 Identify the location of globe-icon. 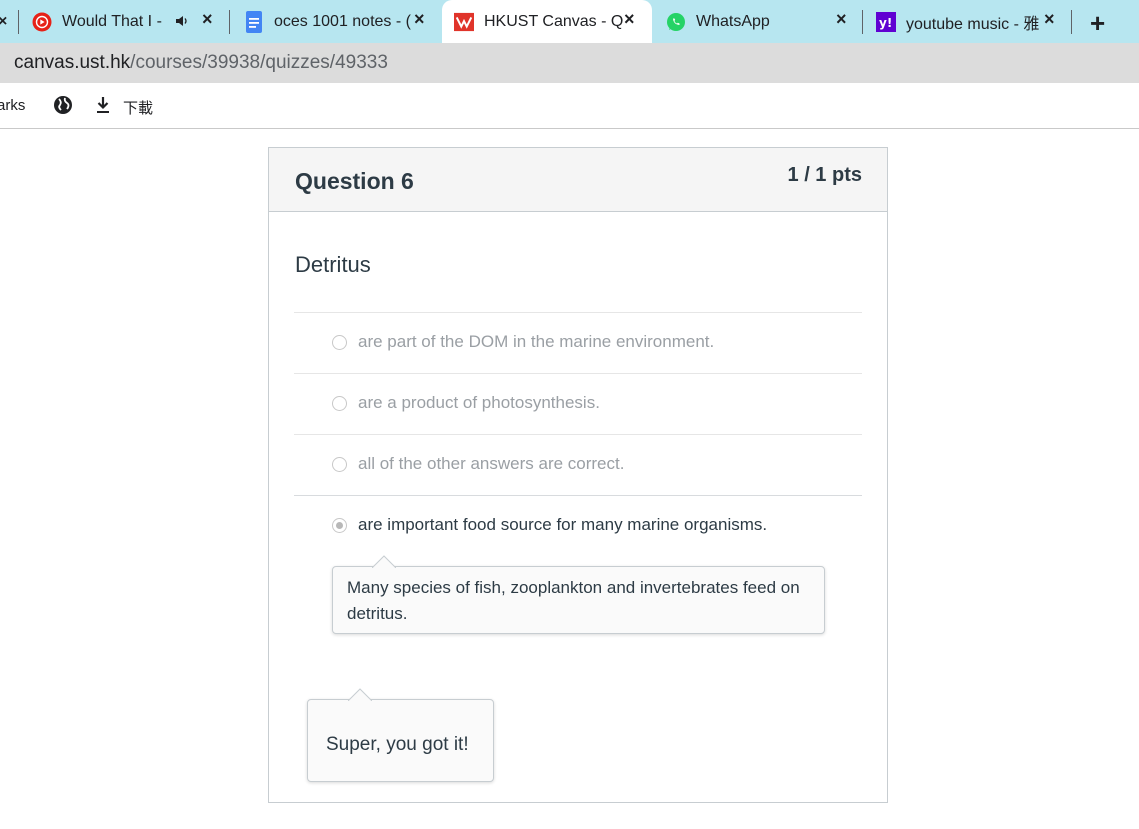
(63, 107).